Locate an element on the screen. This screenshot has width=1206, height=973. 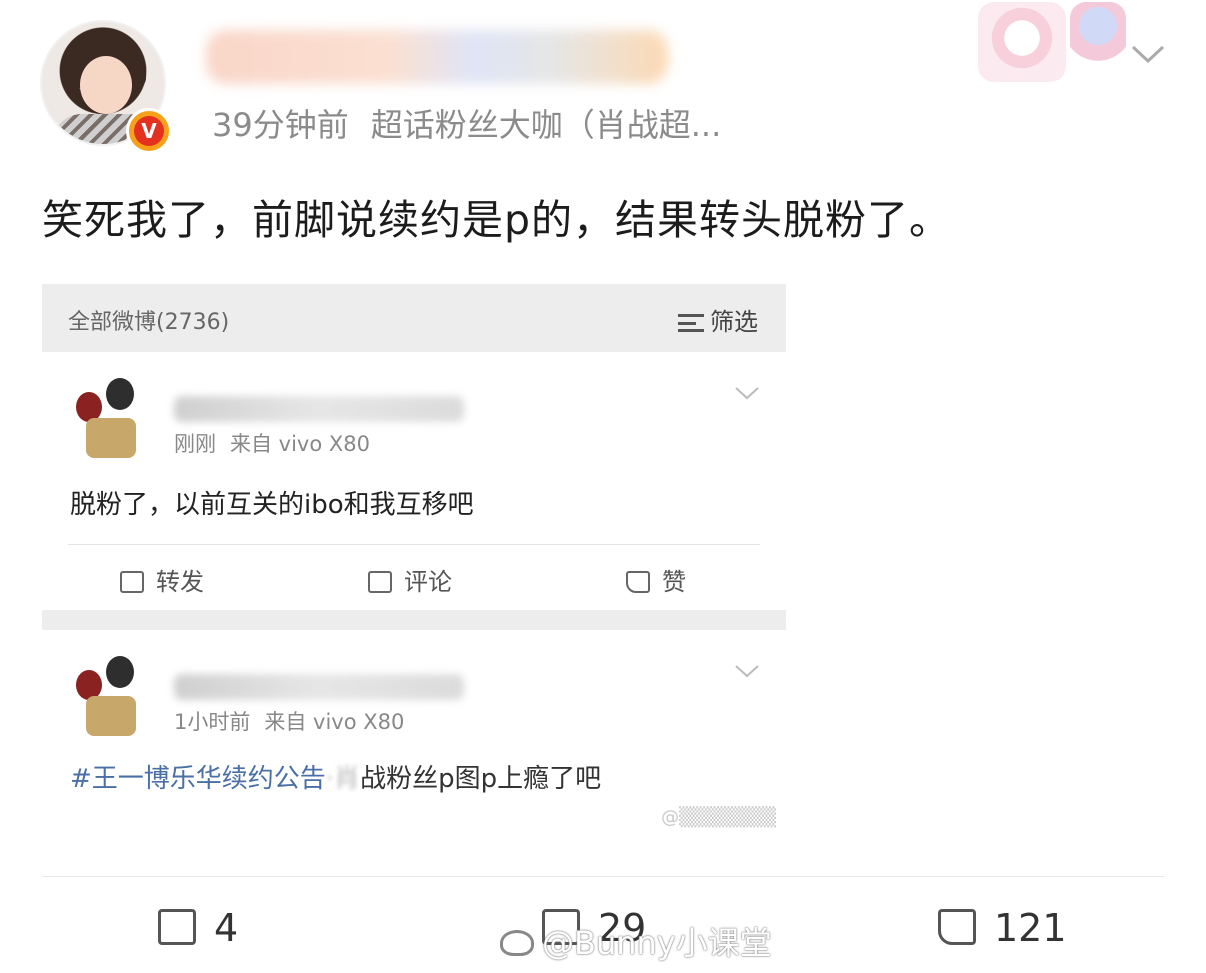
post-meta: 刚刚 来自 vivo X80 is located at coordinates (272, 443).